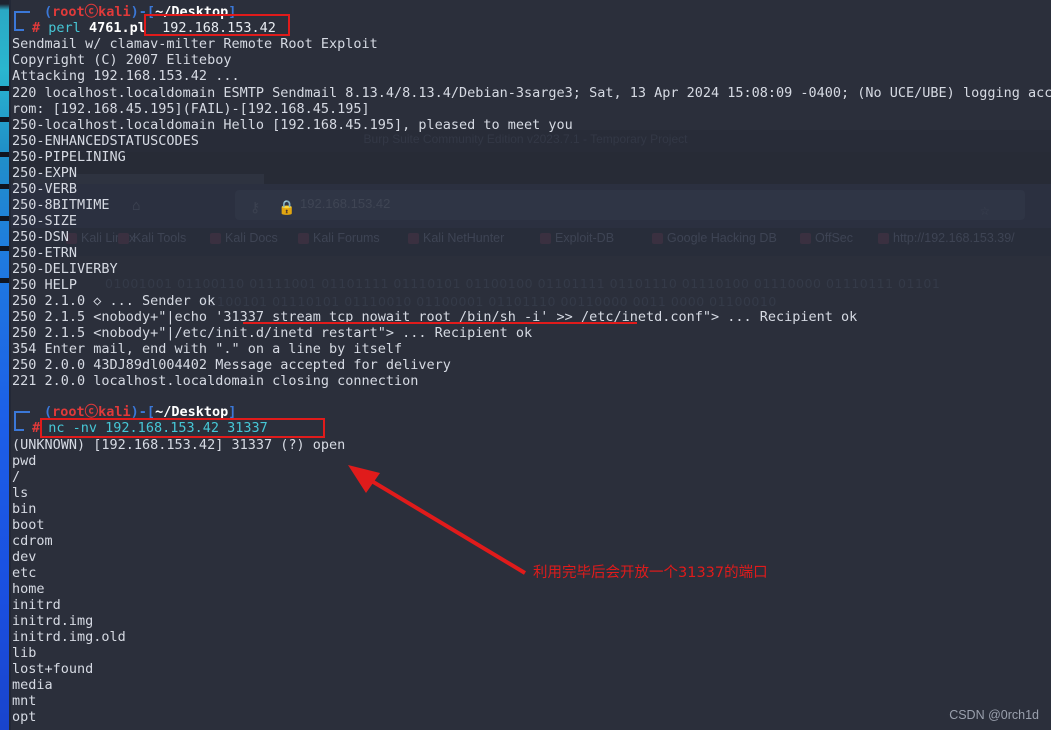 The image size is (1051, 730). Describe the element at coordinates (158, 428) in the screenshot. I see `prompt2-command: nc -nv 192.168.153.42 31337` at that location.